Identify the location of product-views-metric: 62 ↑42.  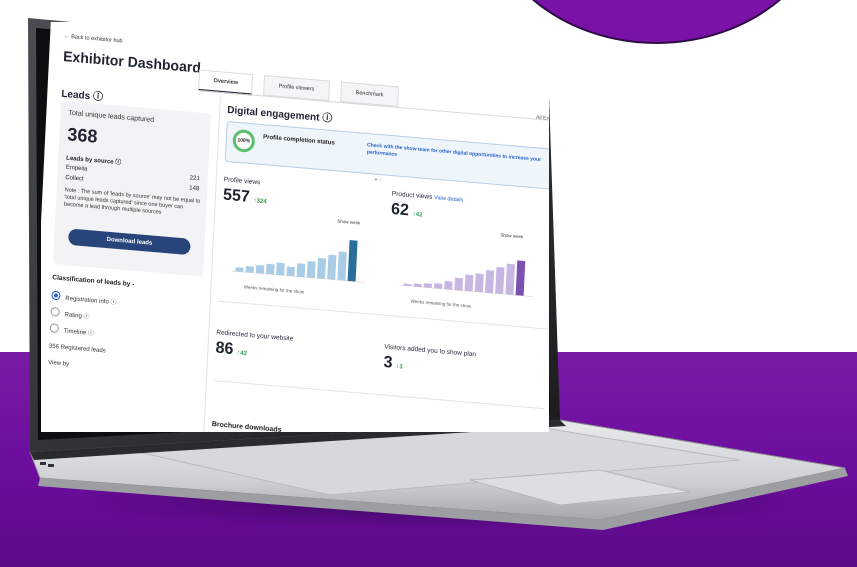
(407, 211).